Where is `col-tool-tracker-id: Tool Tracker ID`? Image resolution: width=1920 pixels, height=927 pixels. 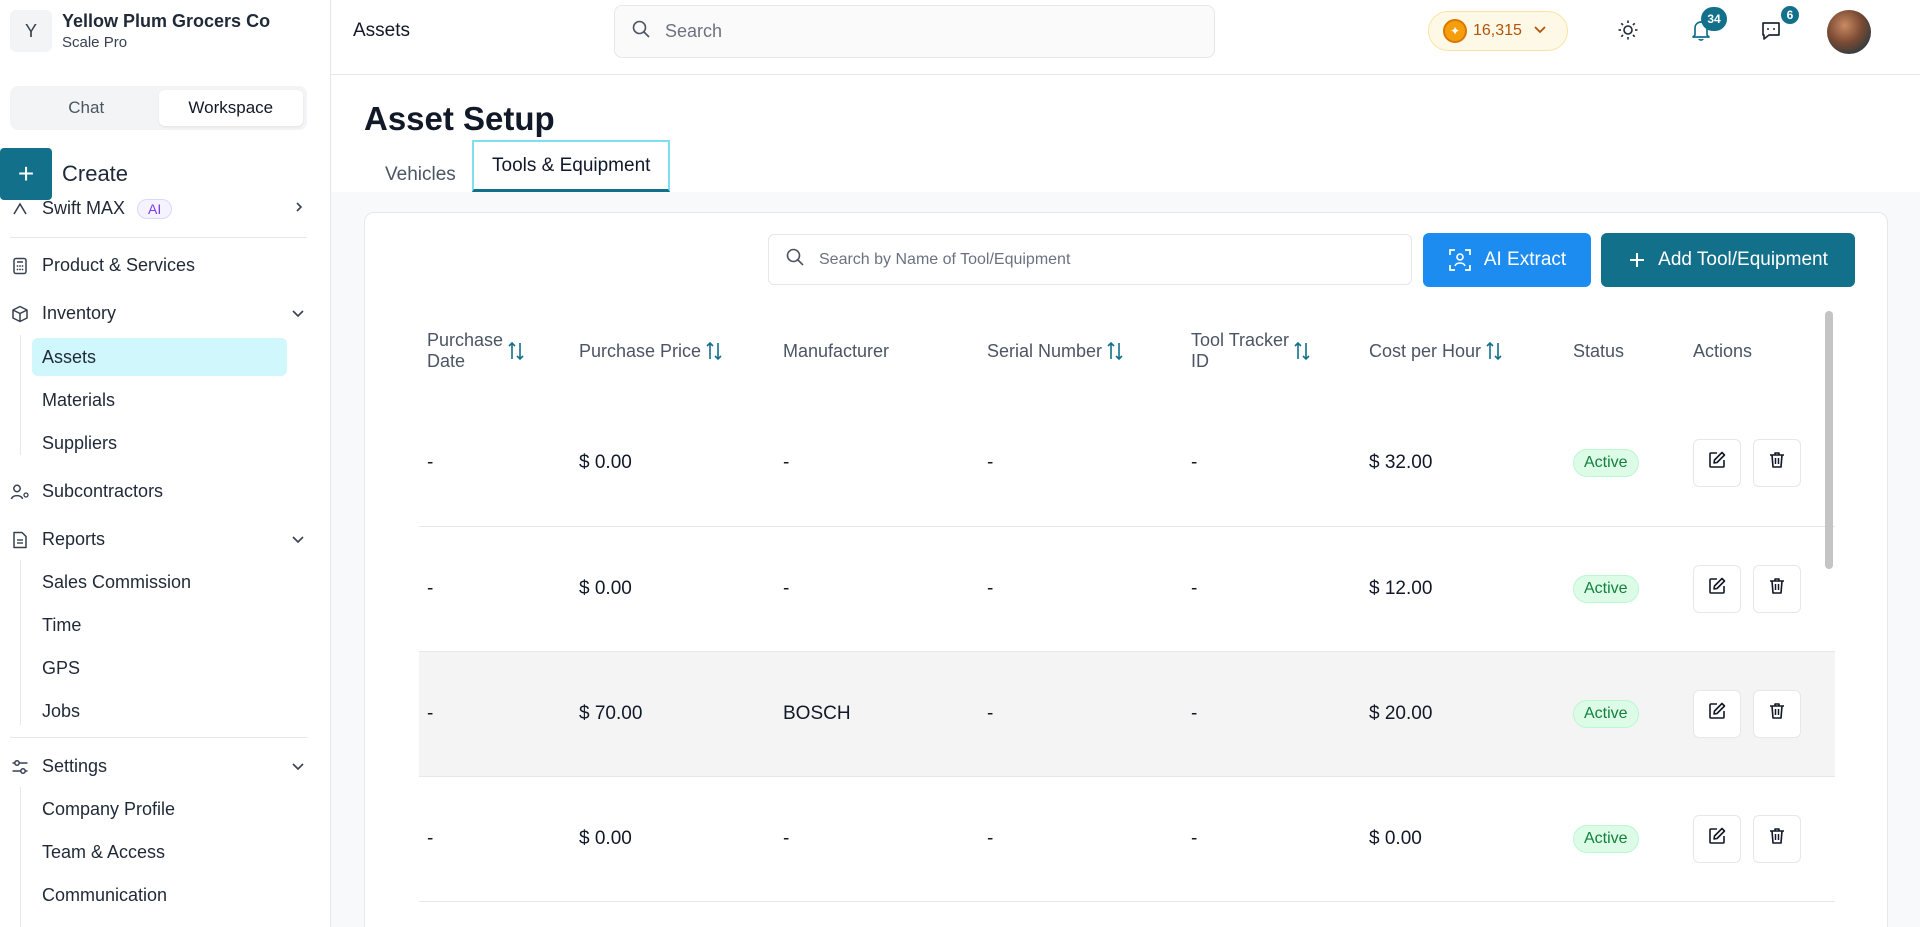
col-tool-tracker-id: Tool Tracker ID is located at coordinates (1272, 351).